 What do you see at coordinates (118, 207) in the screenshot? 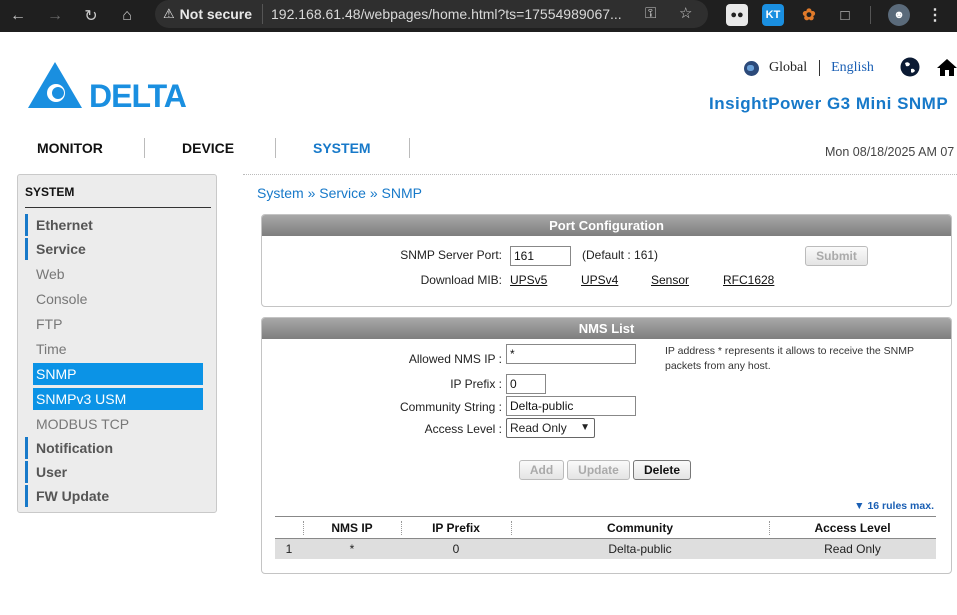
I see `sidebar-heading-rule` at bounding box center [118, 207].